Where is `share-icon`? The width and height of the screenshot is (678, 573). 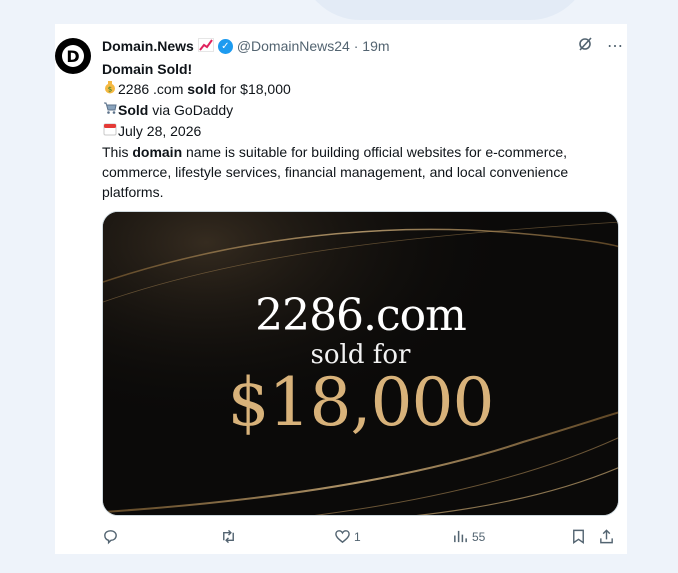
share-icon is located at coordinates (606, 536).